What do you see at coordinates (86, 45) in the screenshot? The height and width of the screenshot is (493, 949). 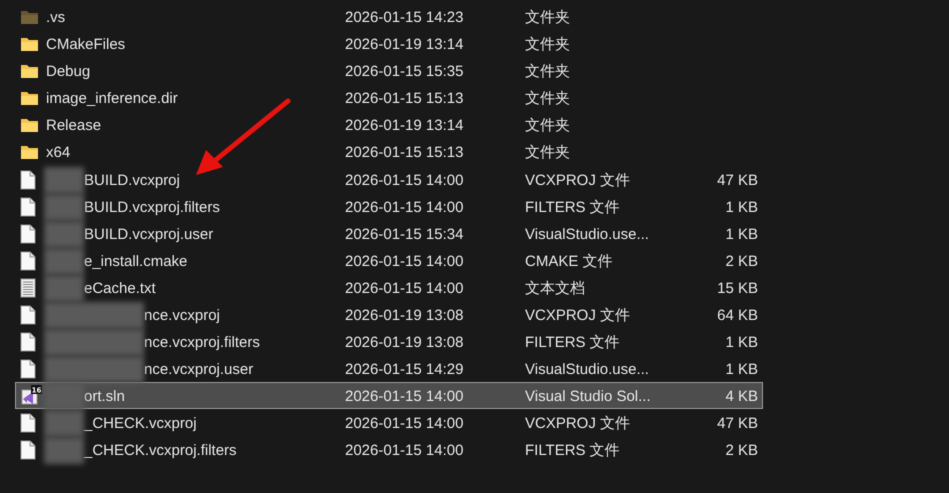 I see `file-name: CMakeFiles` at bounding box center [86, 45].